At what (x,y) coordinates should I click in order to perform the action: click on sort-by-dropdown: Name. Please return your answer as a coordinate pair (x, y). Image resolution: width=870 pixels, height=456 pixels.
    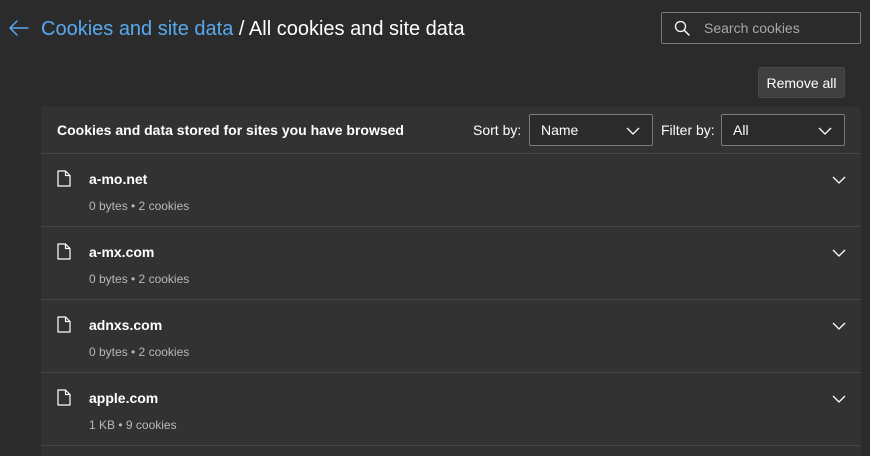
    Looking at the image, I should click on (591, 130).